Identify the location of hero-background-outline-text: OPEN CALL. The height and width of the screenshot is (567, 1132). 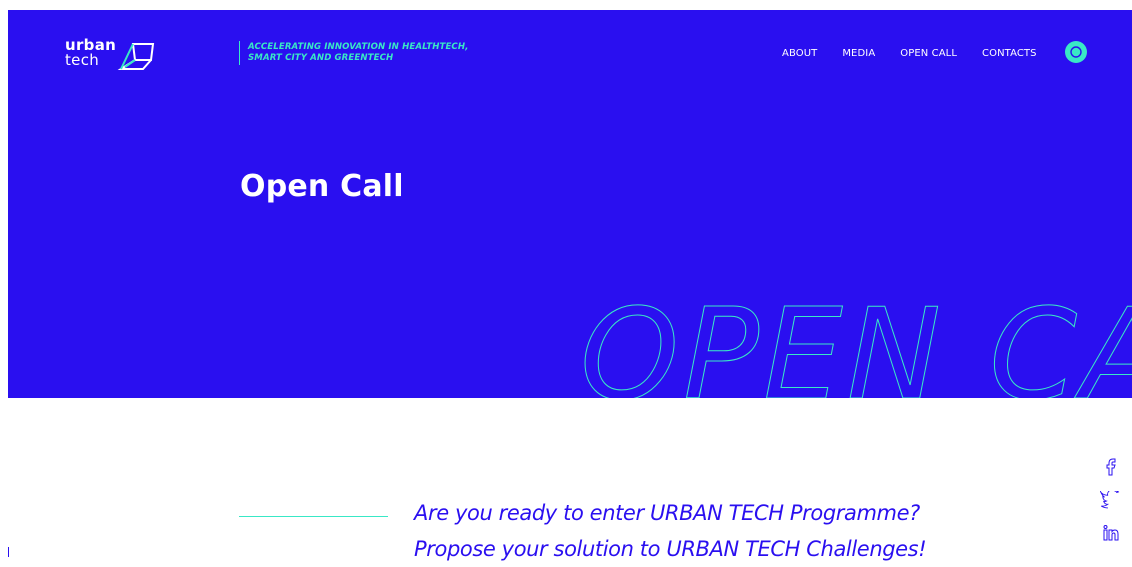
(856, 340).